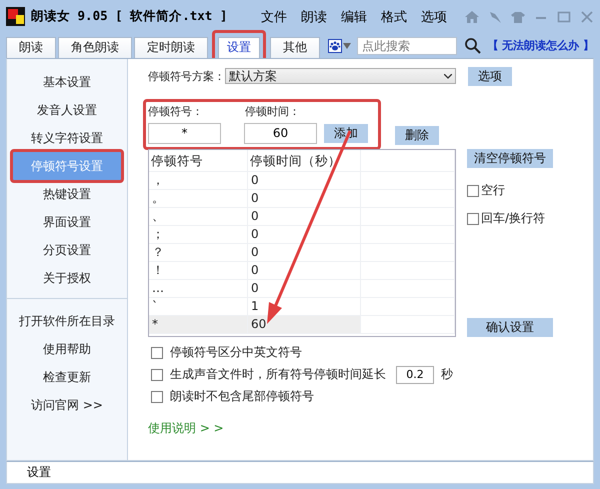 This screenshot has height=489, width=600. Describe the element at coordinates (95, 47) in the screenshot. I see `tab: 角色朗读` at that location.